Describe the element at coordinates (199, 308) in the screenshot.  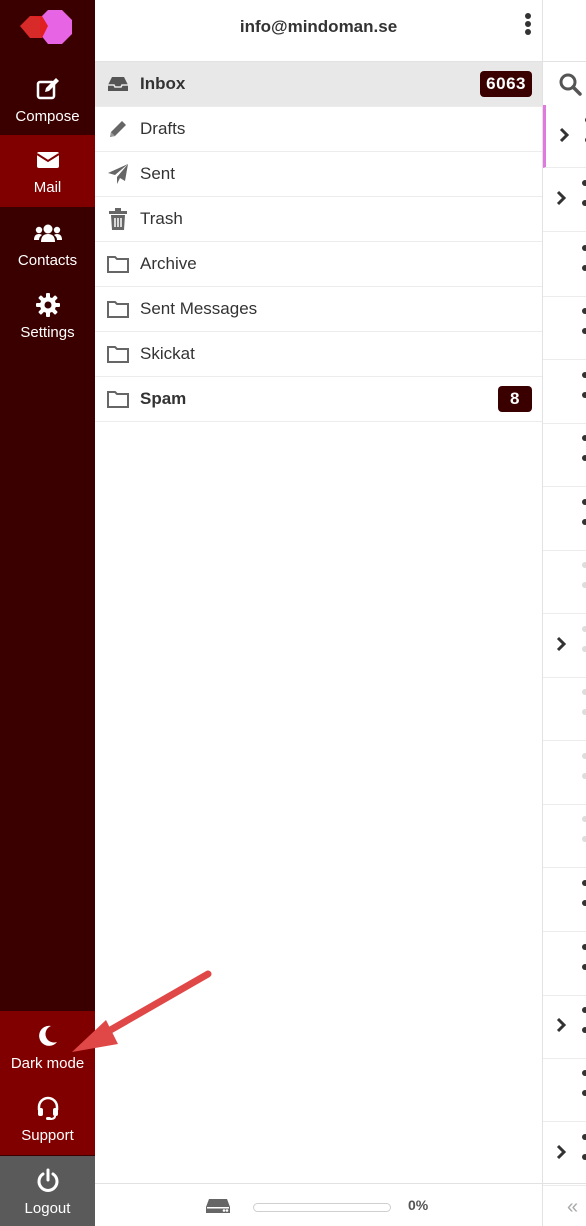
I see `folder-name: Sent Messages` at that location.